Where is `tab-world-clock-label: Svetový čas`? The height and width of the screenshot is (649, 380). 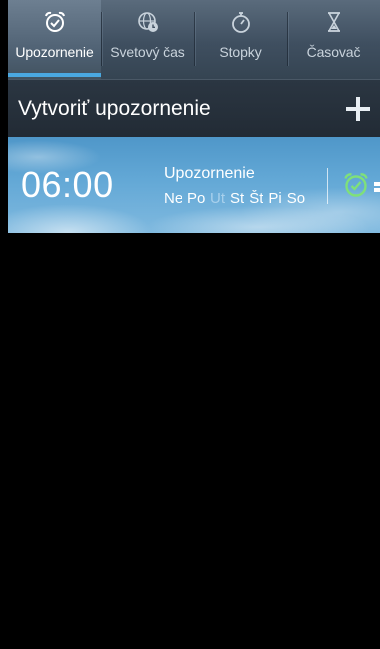 tab-world-clock-label: Svetový čas is located at coordinates (147, 52).